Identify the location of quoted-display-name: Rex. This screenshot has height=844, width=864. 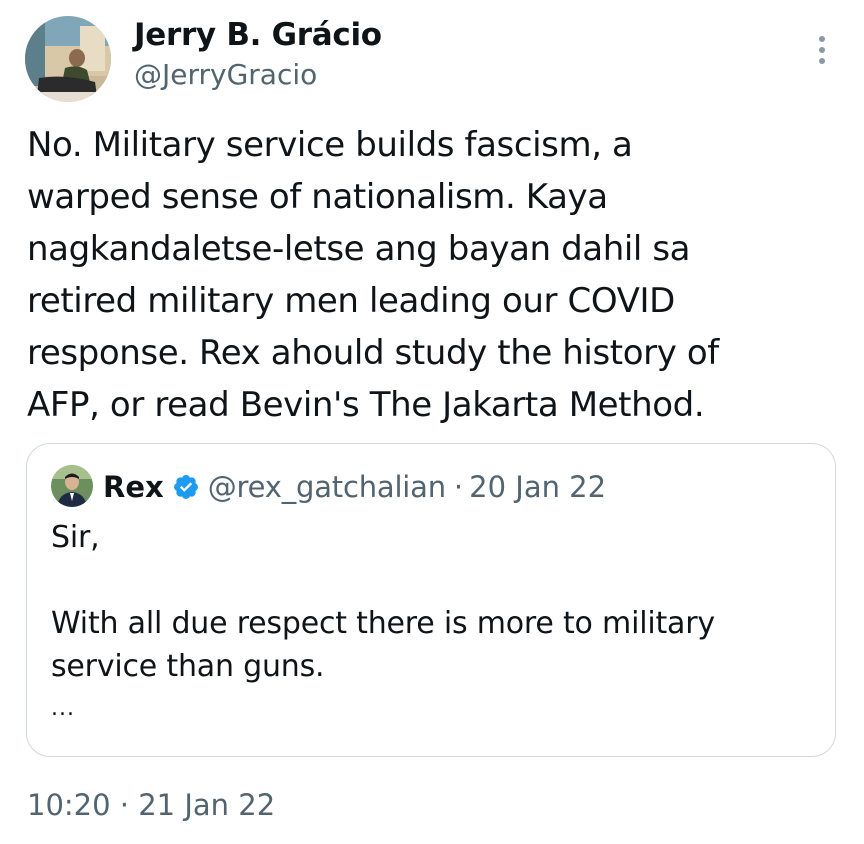
(133, 487).